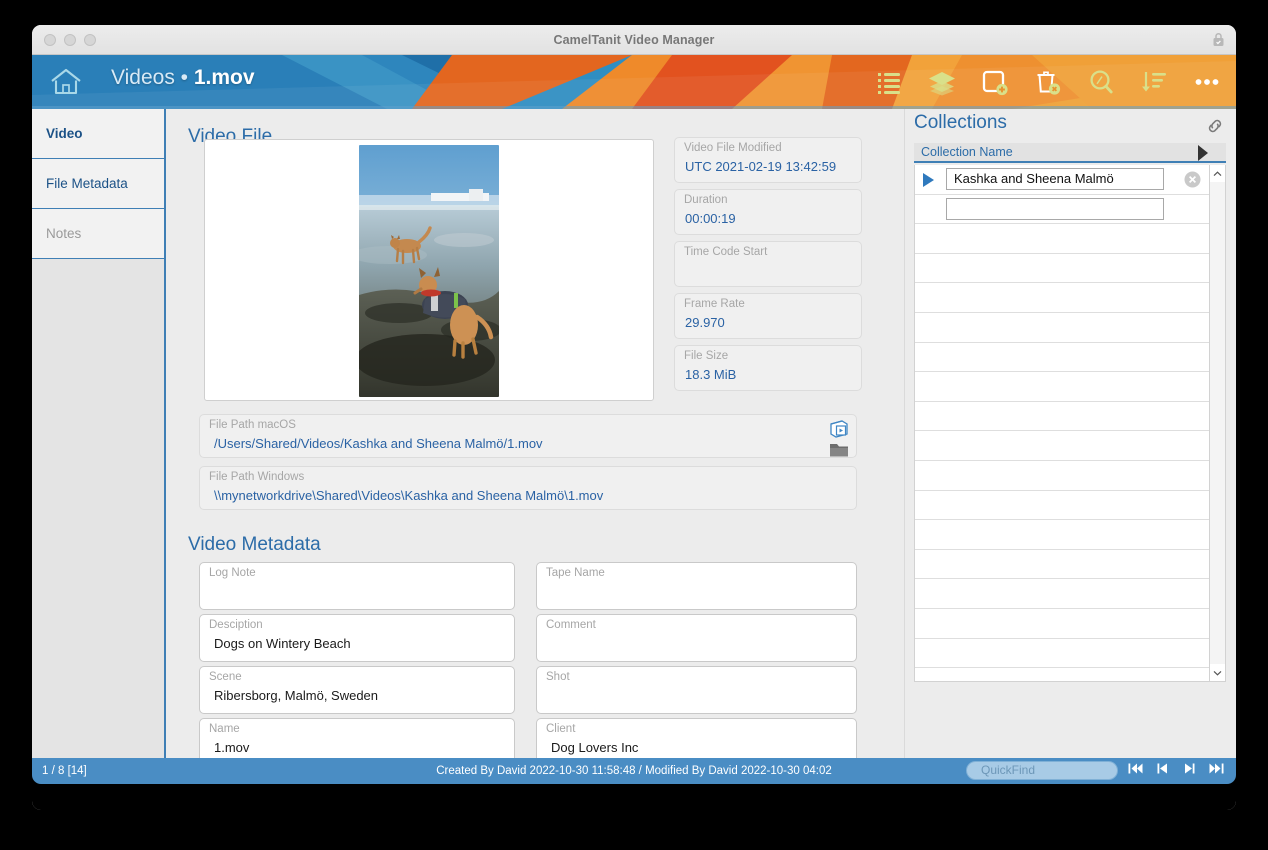  I want to click on sidebar-item-file-metadata: File Metadata, so click(98, 184).